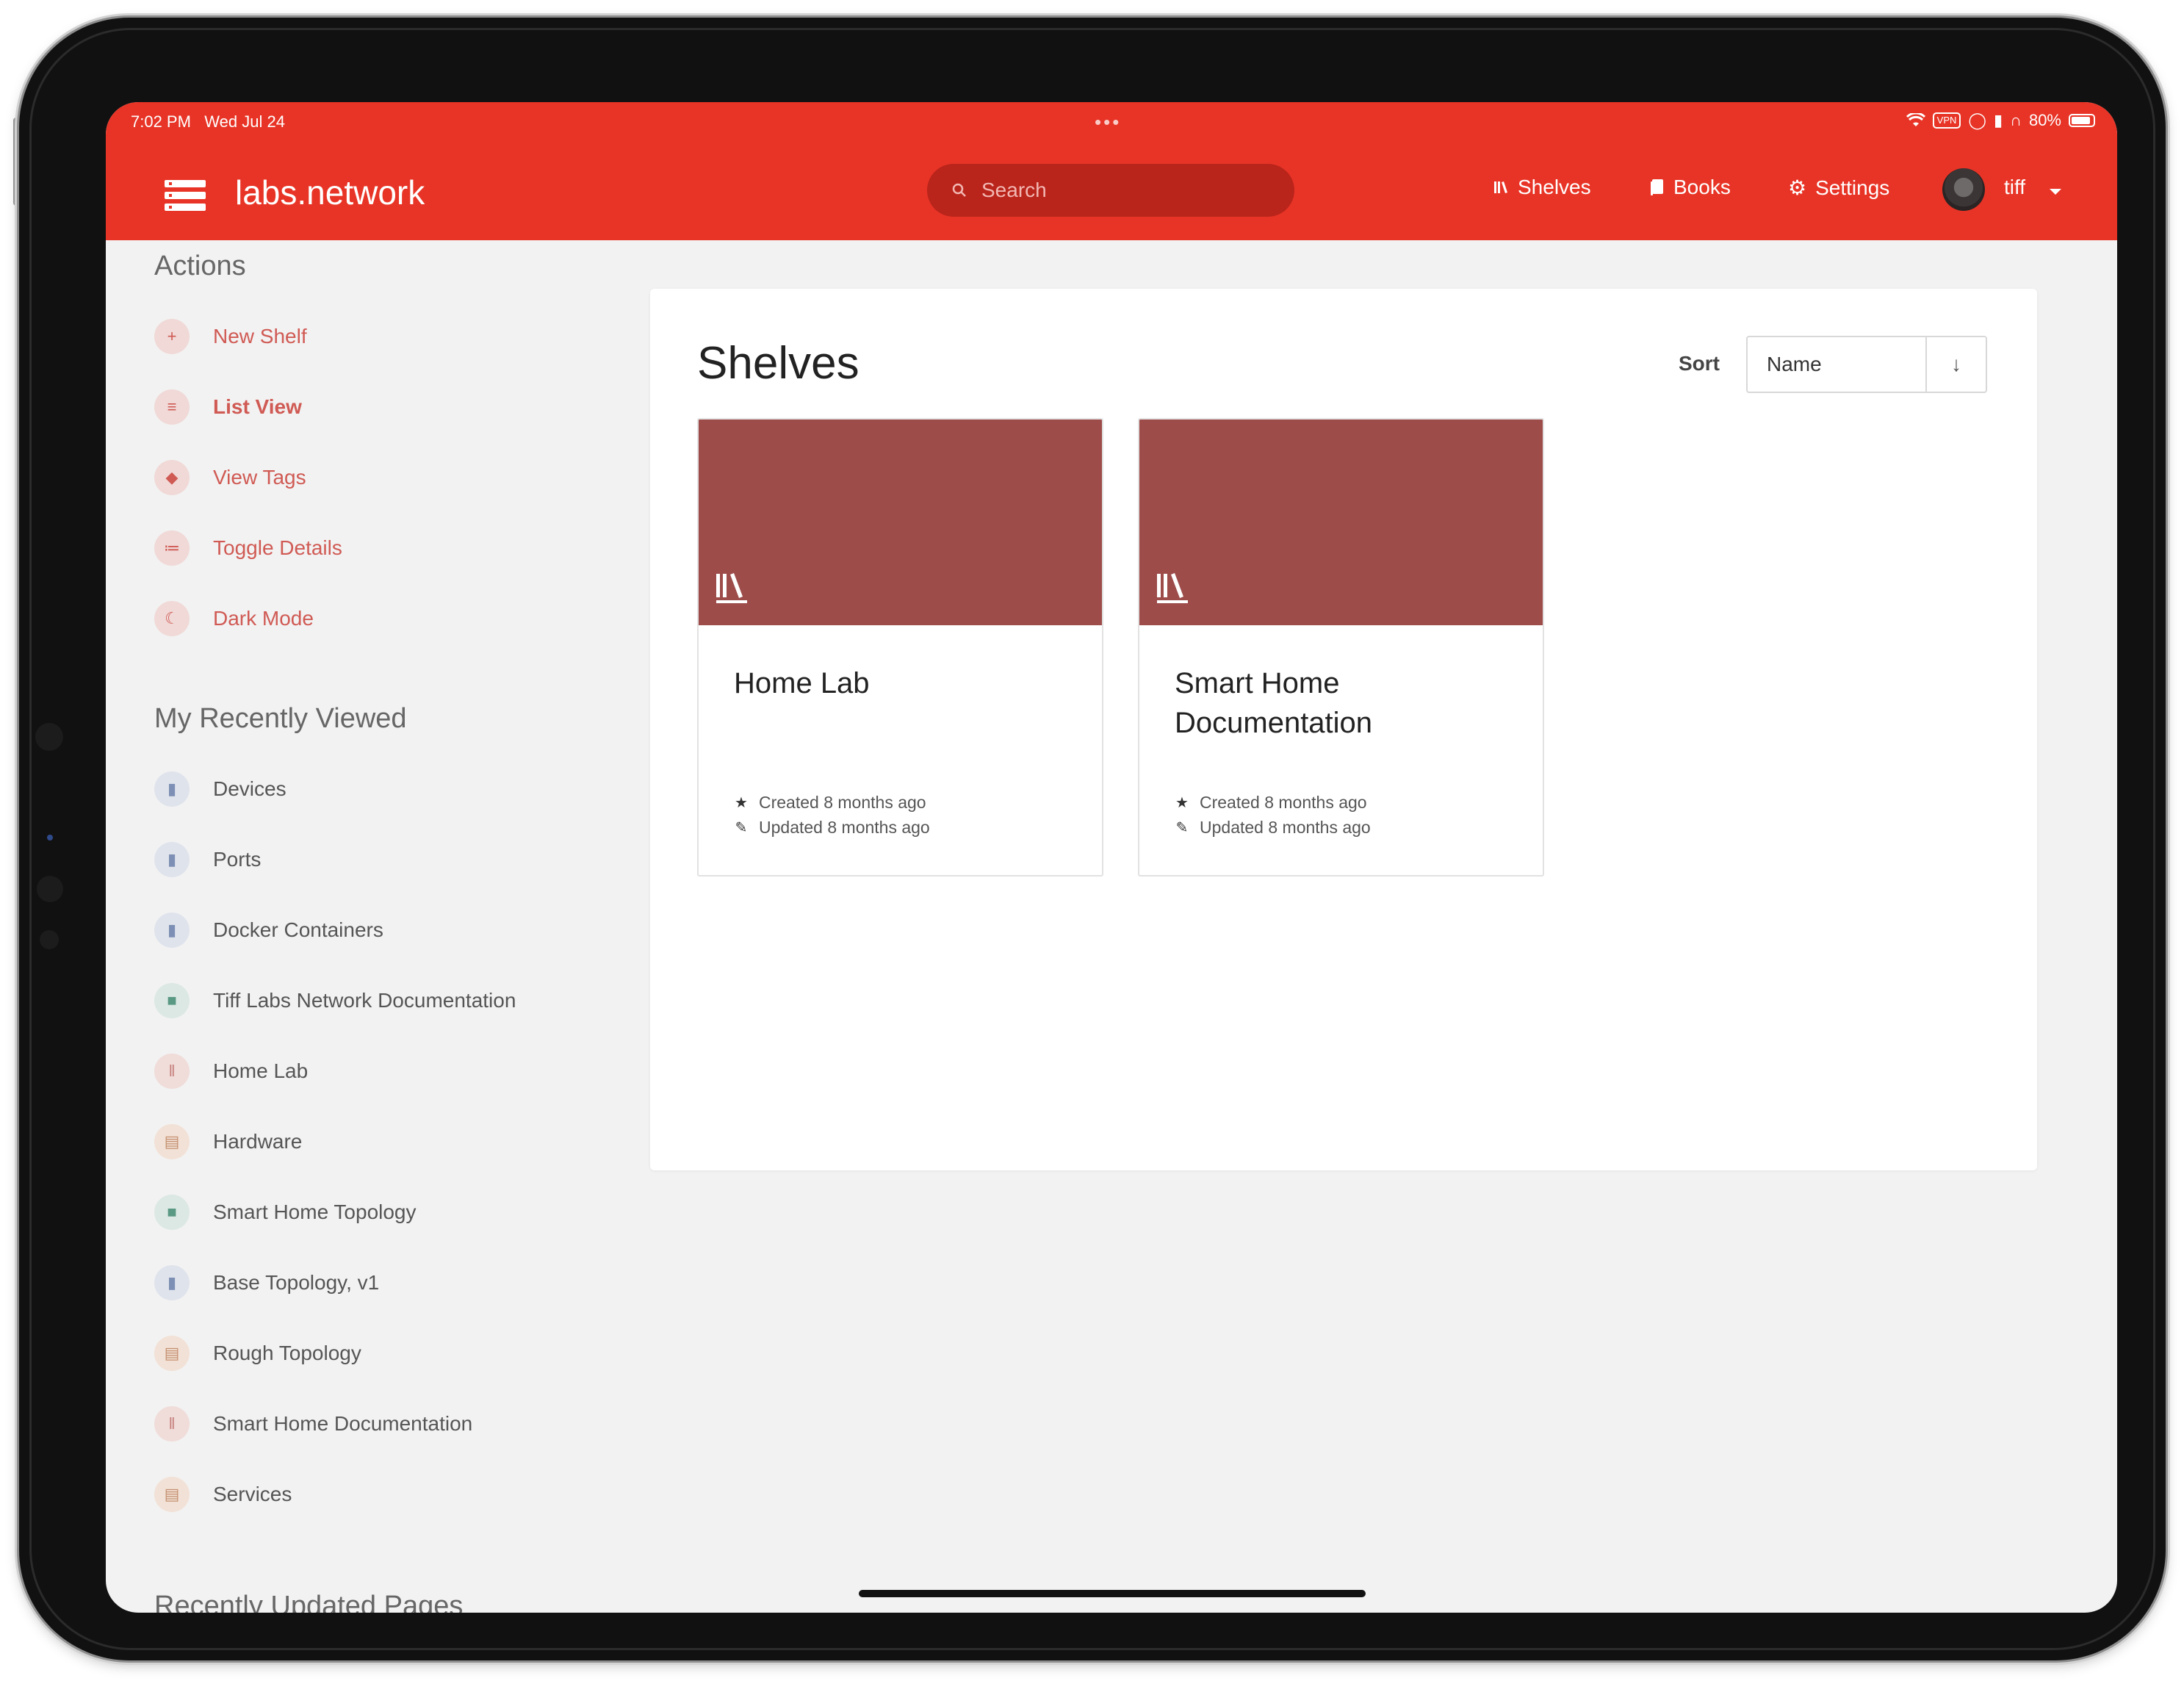  Describe the element at coordinates (172, 336) in the screenshot. I see `plus-icon: +` at that location.